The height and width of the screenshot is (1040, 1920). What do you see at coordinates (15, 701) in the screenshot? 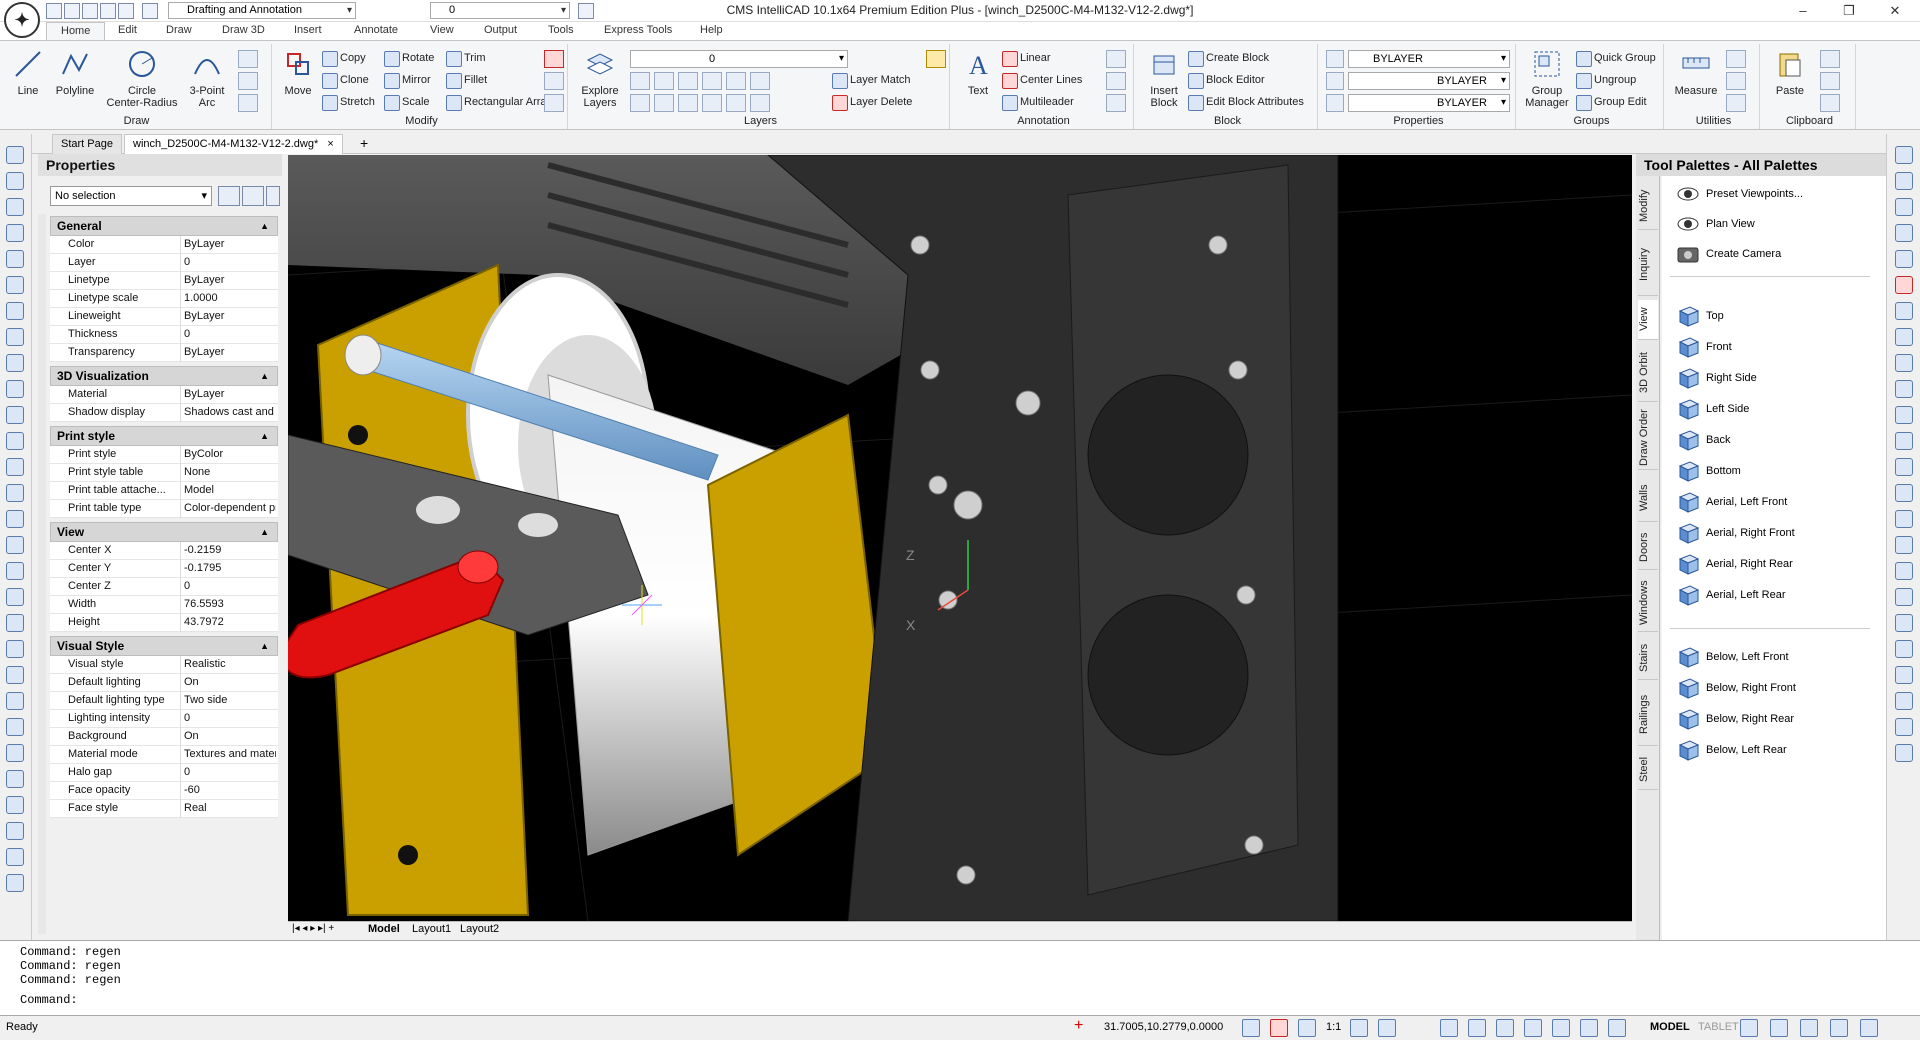
I see `zoom-in-icon` at bounding box center [15, 701].